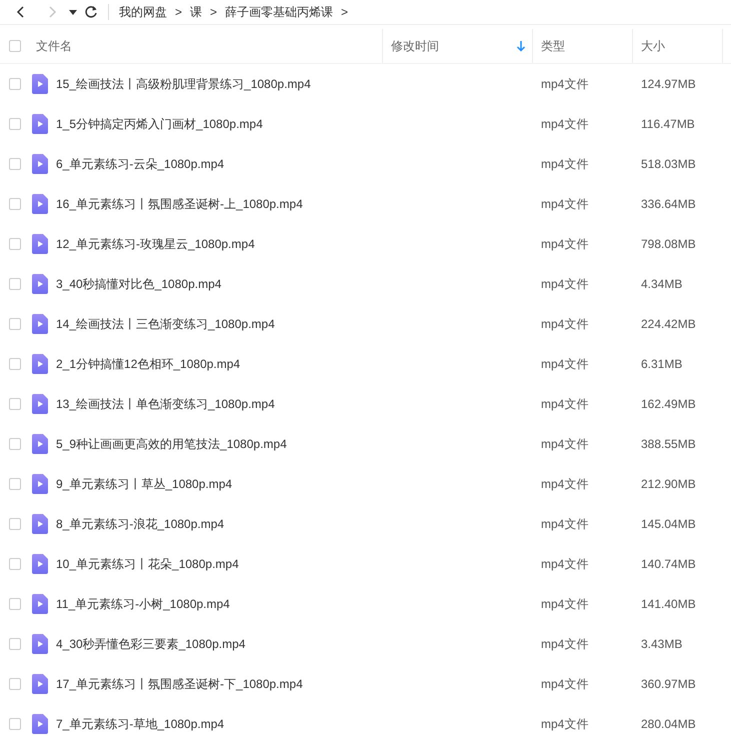  Describe the element at coordinates (668, 204) in the screenshot. I see `file-size: 336.64MB` at that location.